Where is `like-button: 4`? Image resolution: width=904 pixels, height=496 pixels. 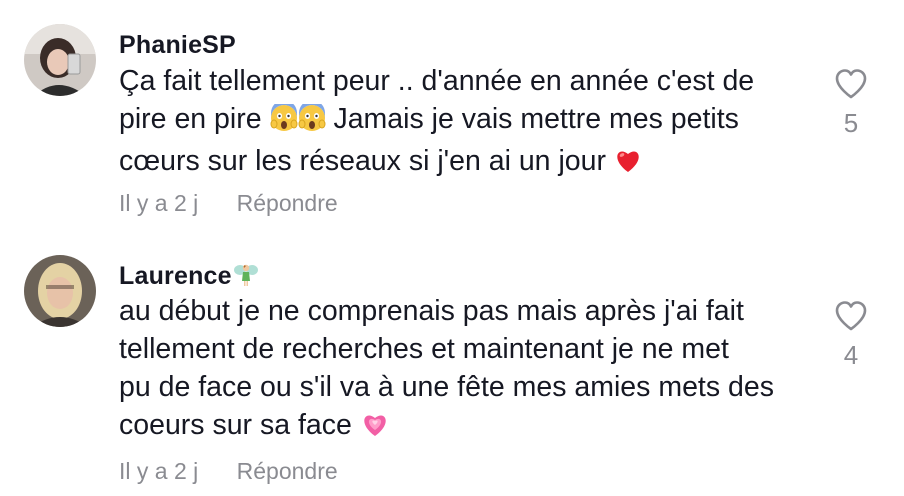 like-button: 4 is located at coordinates (851, 335).